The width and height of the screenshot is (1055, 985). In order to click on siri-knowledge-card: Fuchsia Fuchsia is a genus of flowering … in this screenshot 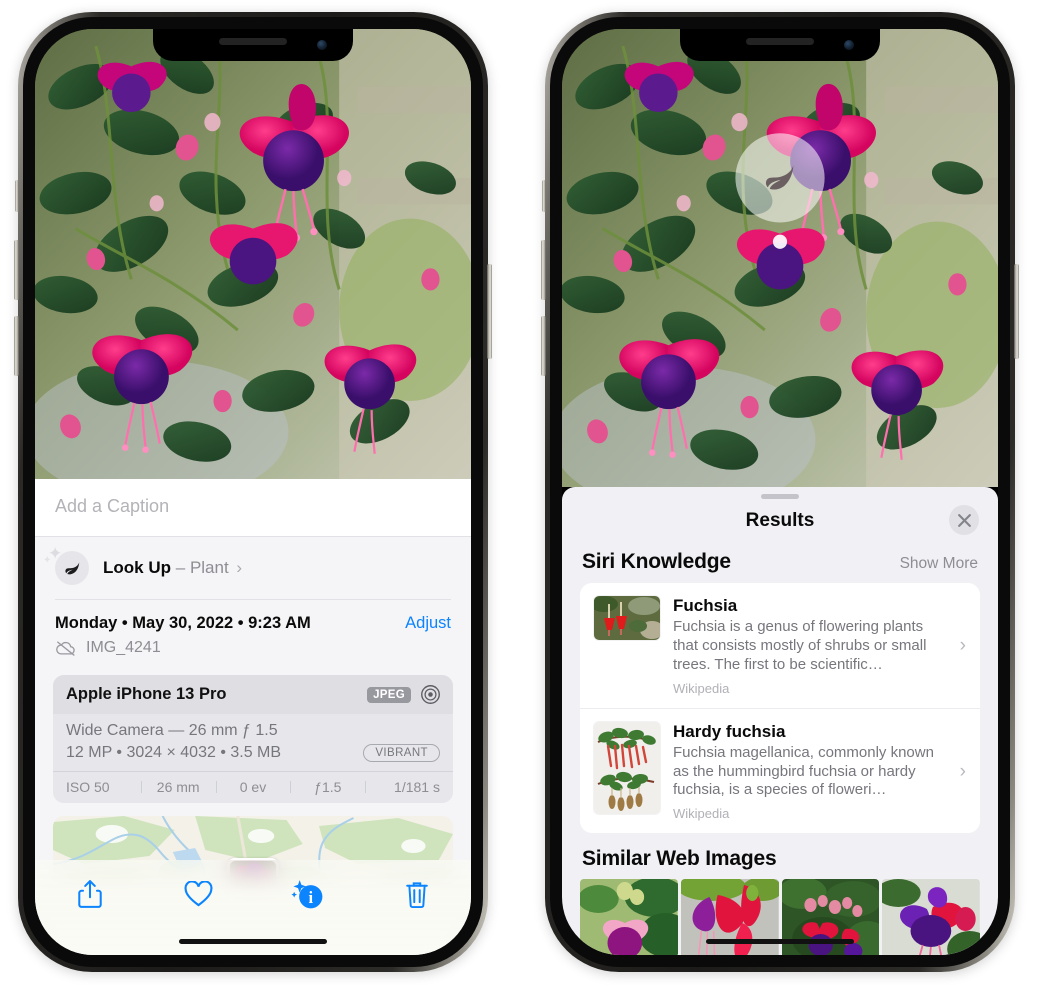, I will do `click(780, 708)`.